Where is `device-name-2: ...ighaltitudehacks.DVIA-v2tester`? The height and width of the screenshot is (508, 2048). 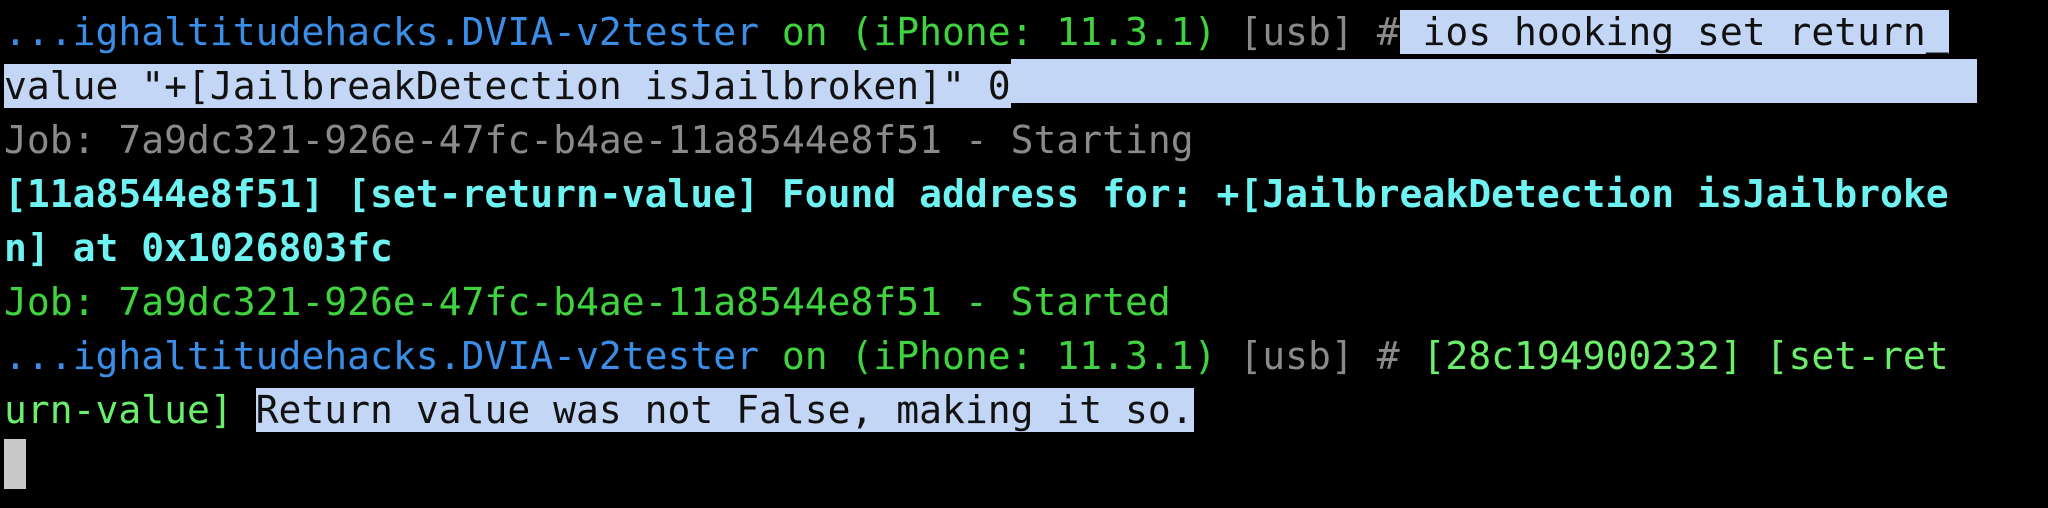 device-name-2: ...ighaltitudehacks.DVIA-v2tester is located at coordinates (381, 356).